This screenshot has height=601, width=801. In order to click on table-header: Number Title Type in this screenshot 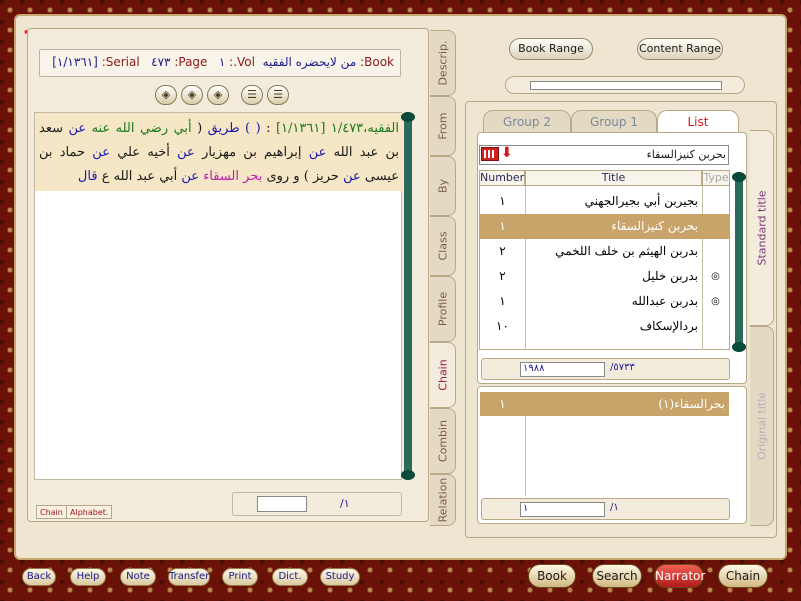, I will do `click(604, 178)`.